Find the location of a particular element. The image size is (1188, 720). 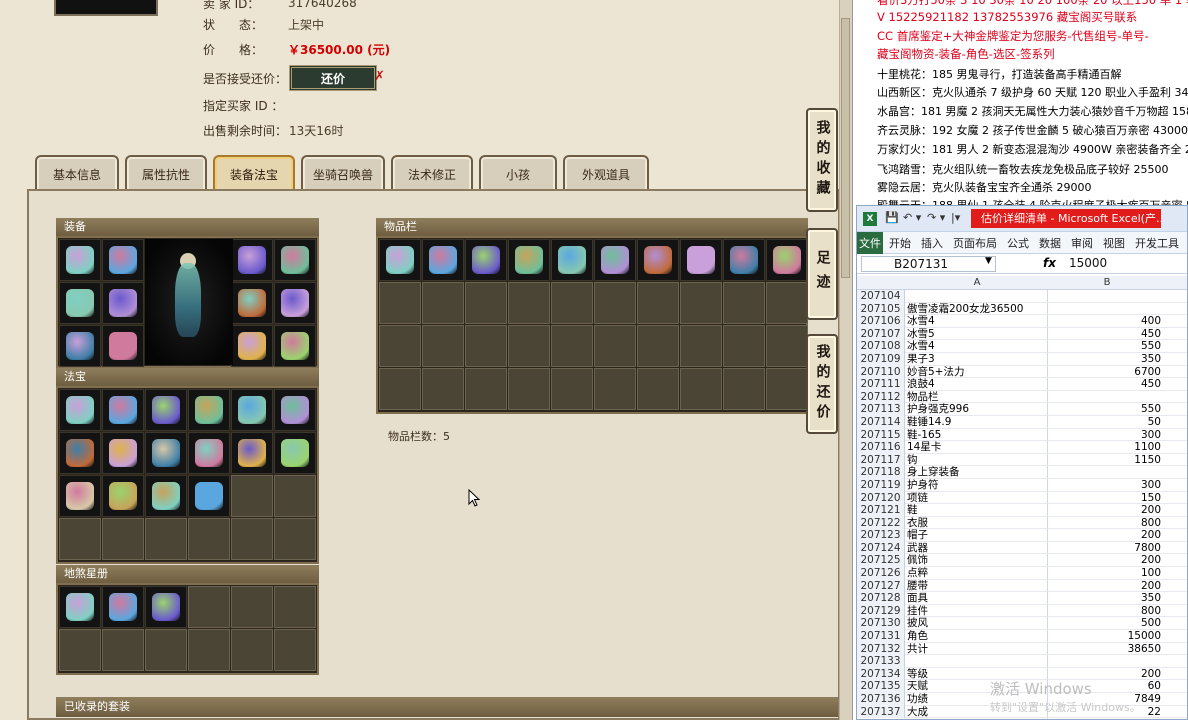

sheet-row: 207124 武器 7800 is located at coordinates (1022, 548).